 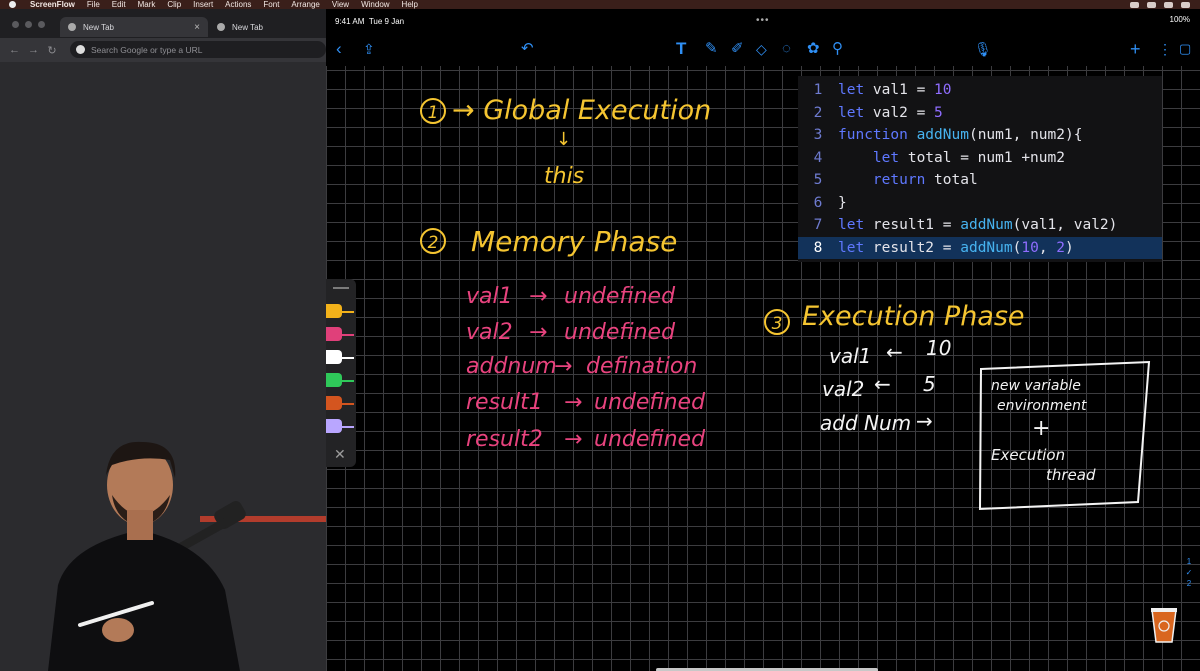 What do you see at coordinates (198, 49) in the screenshot?
I see `address-bar: Search Google or type a URL` at bounding box center [198, 49].